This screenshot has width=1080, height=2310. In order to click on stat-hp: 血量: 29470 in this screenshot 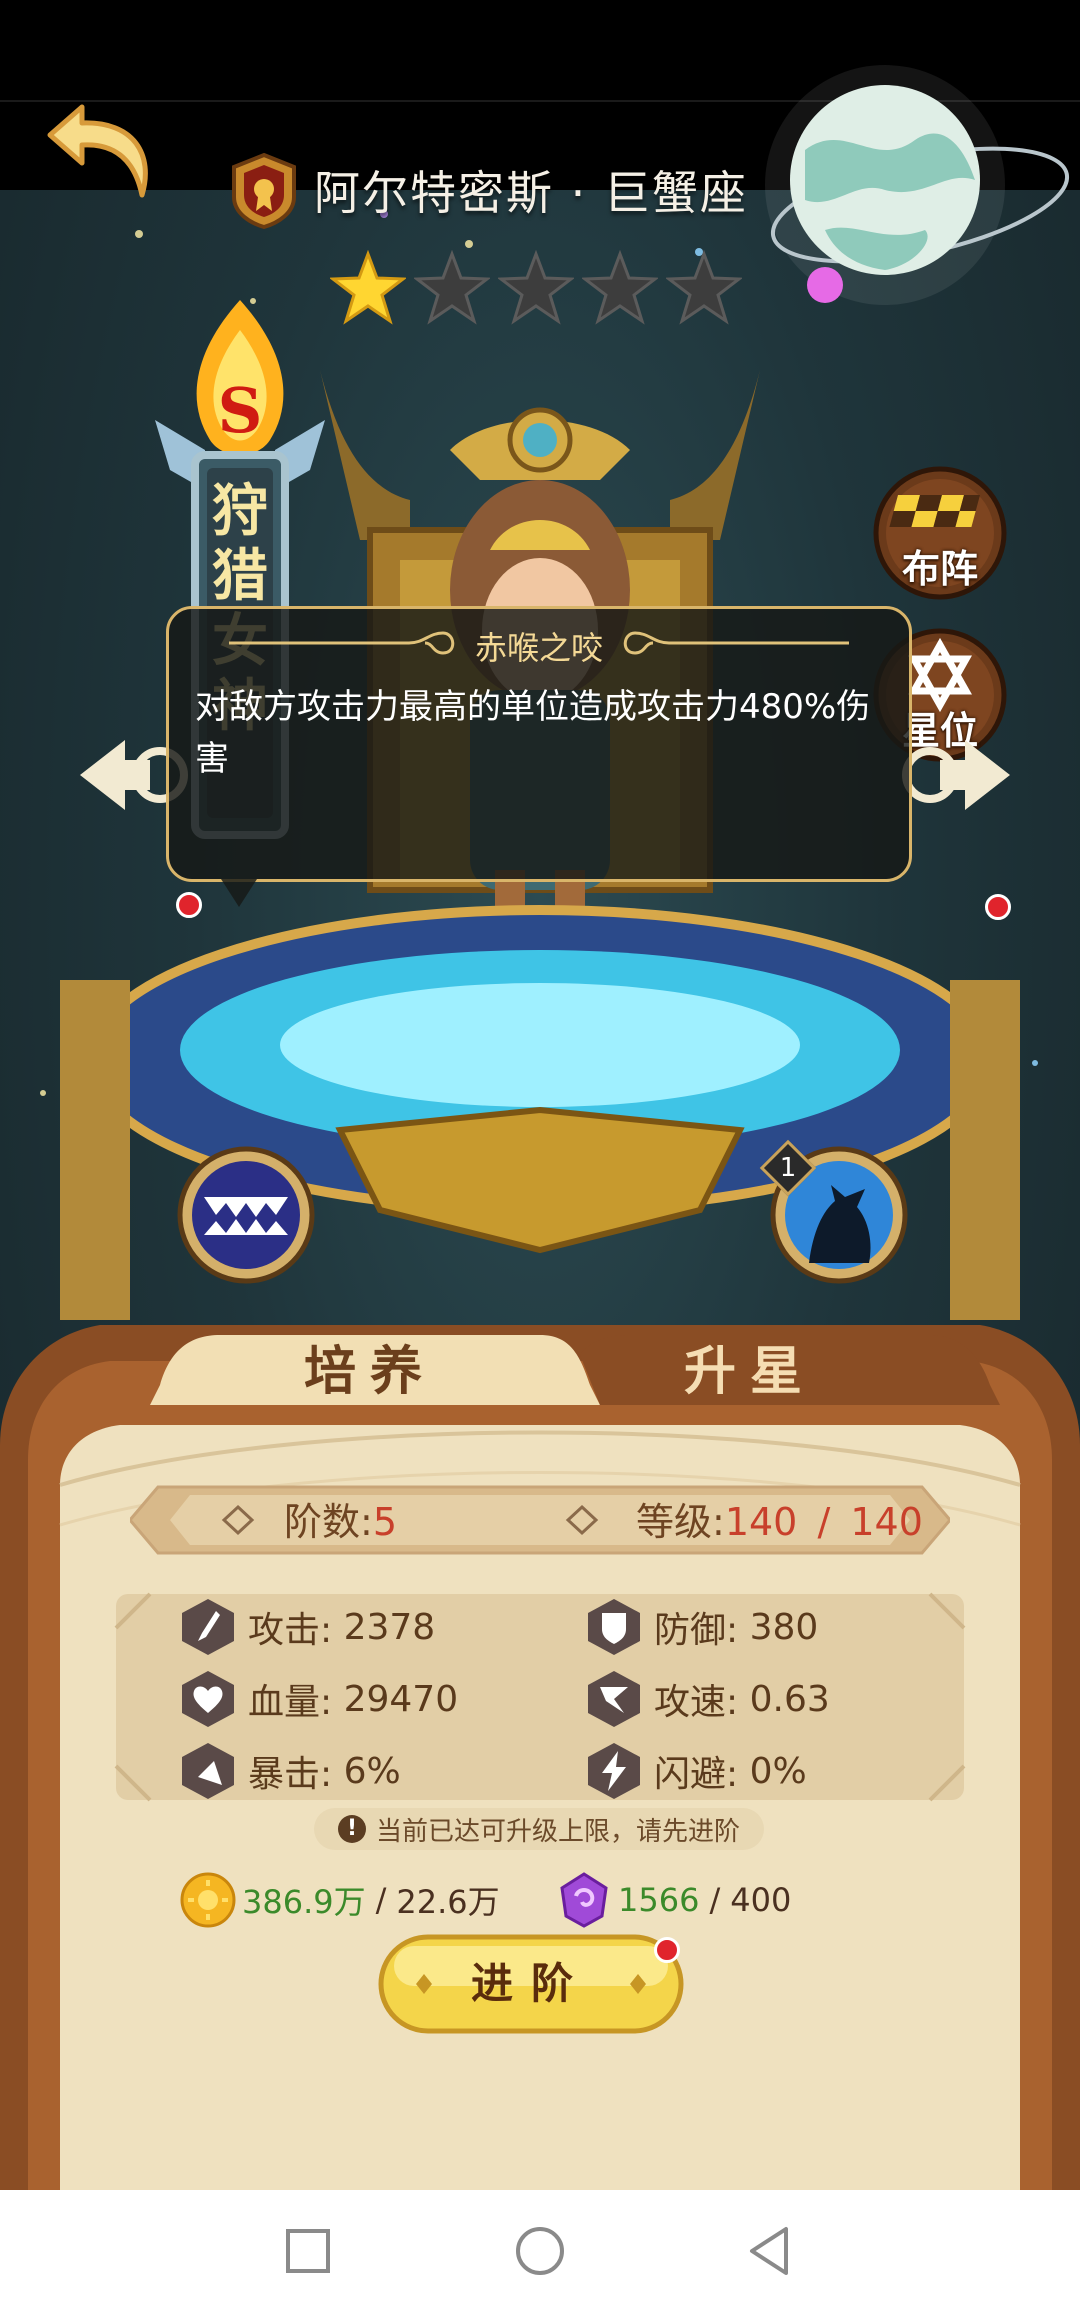, I will do `click(318, 1699)`.